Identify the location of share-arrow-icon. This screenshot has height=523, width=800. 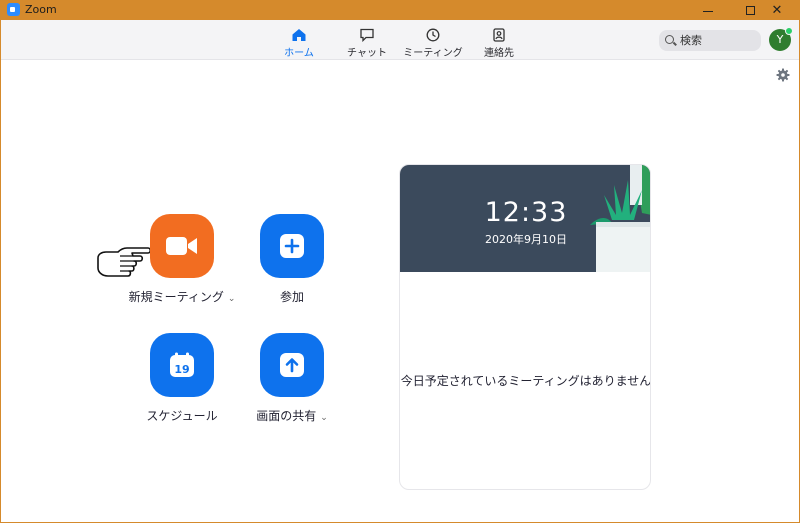
(292, 365).